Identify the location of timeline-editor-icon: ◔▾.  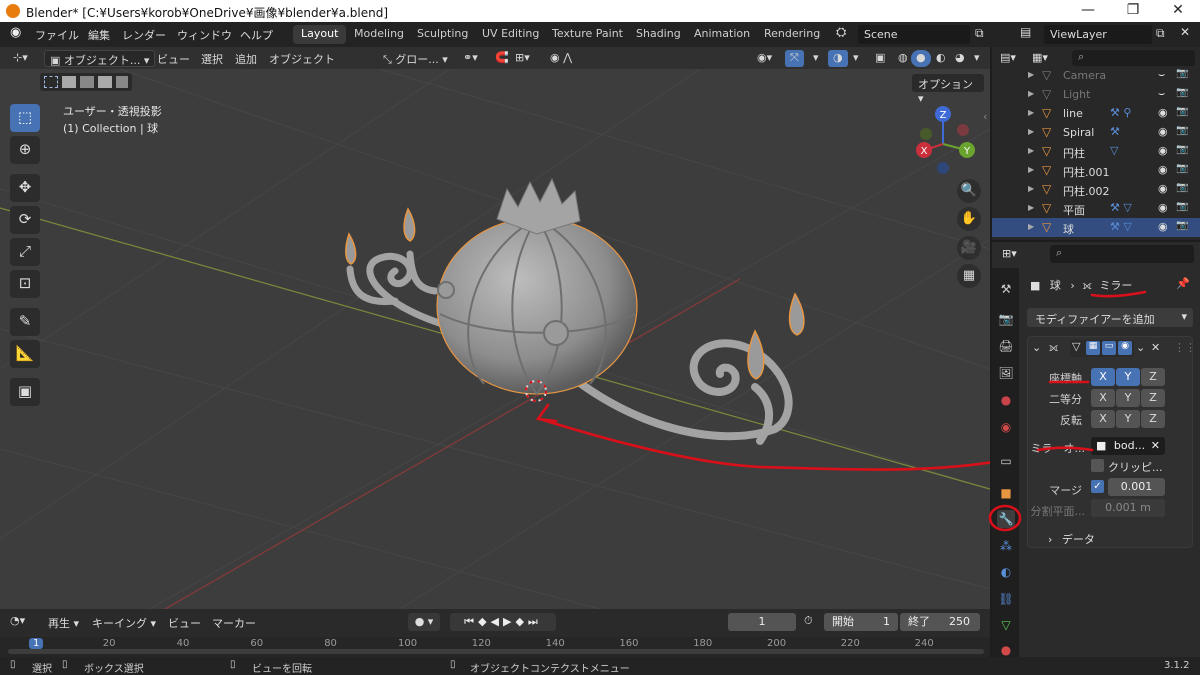
(17, 620).